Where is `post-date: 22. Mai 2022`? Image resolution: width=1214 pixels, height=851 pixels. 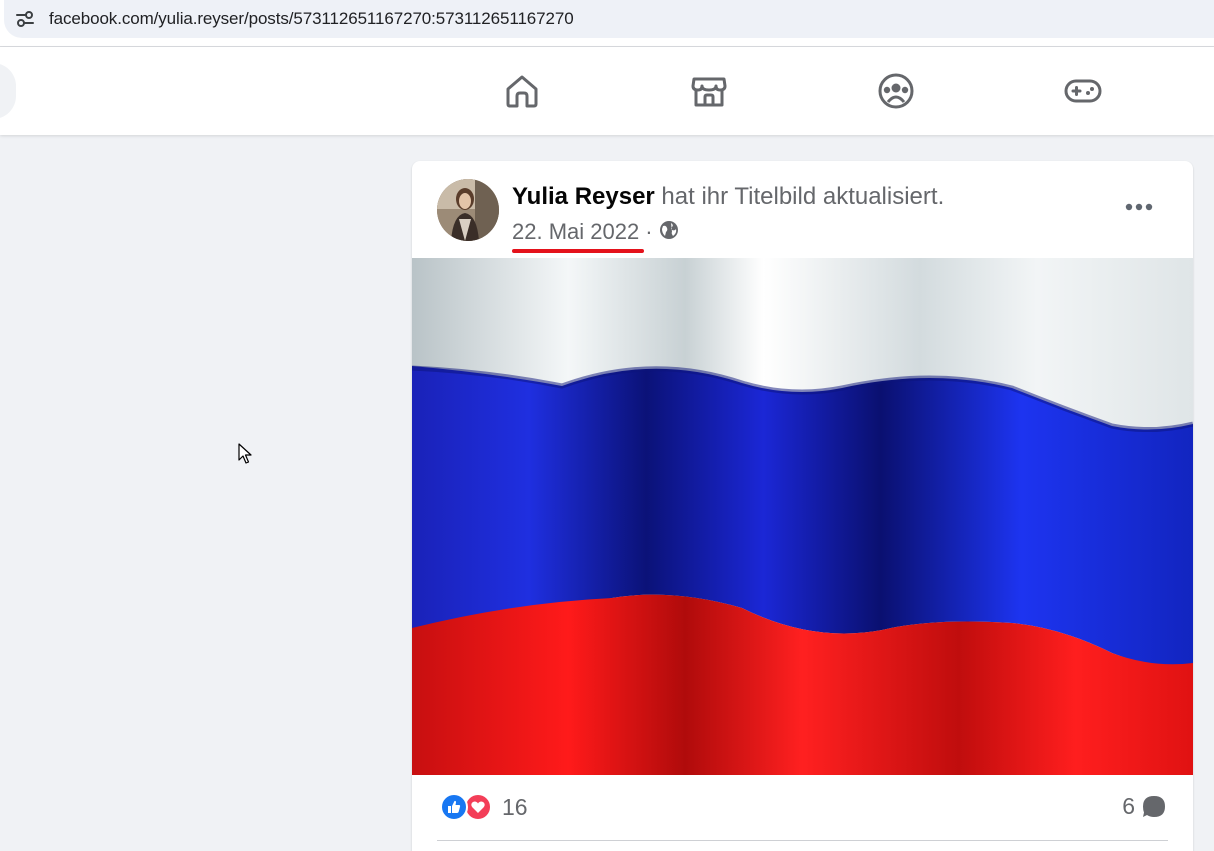
post-date: 22. Mai 2022 is located at coordinates (575, 232).